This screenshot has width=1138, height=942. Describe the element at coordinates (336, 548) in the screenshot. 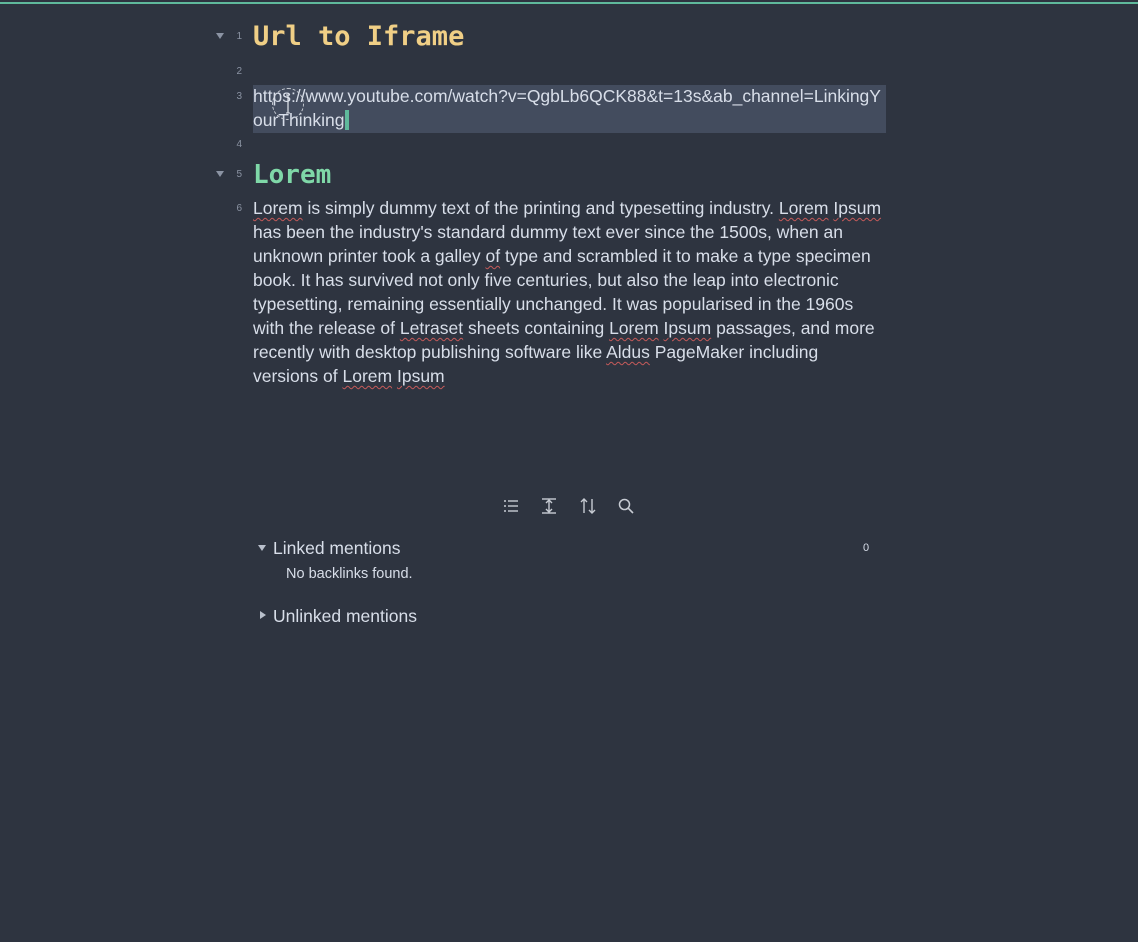

I see `linked-mentions-title: Linked mentions` at that location.